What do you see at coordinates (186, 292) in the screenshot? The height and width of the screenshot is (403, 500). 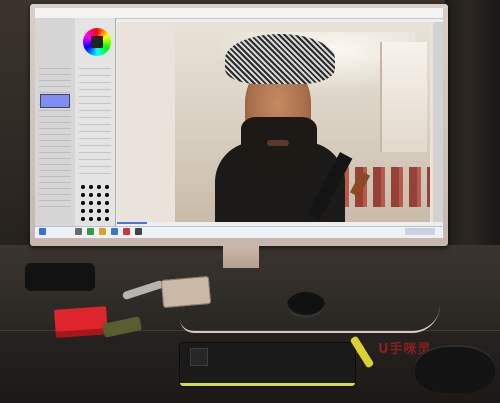 I see `smartphone` at bounding box center [186, 292].